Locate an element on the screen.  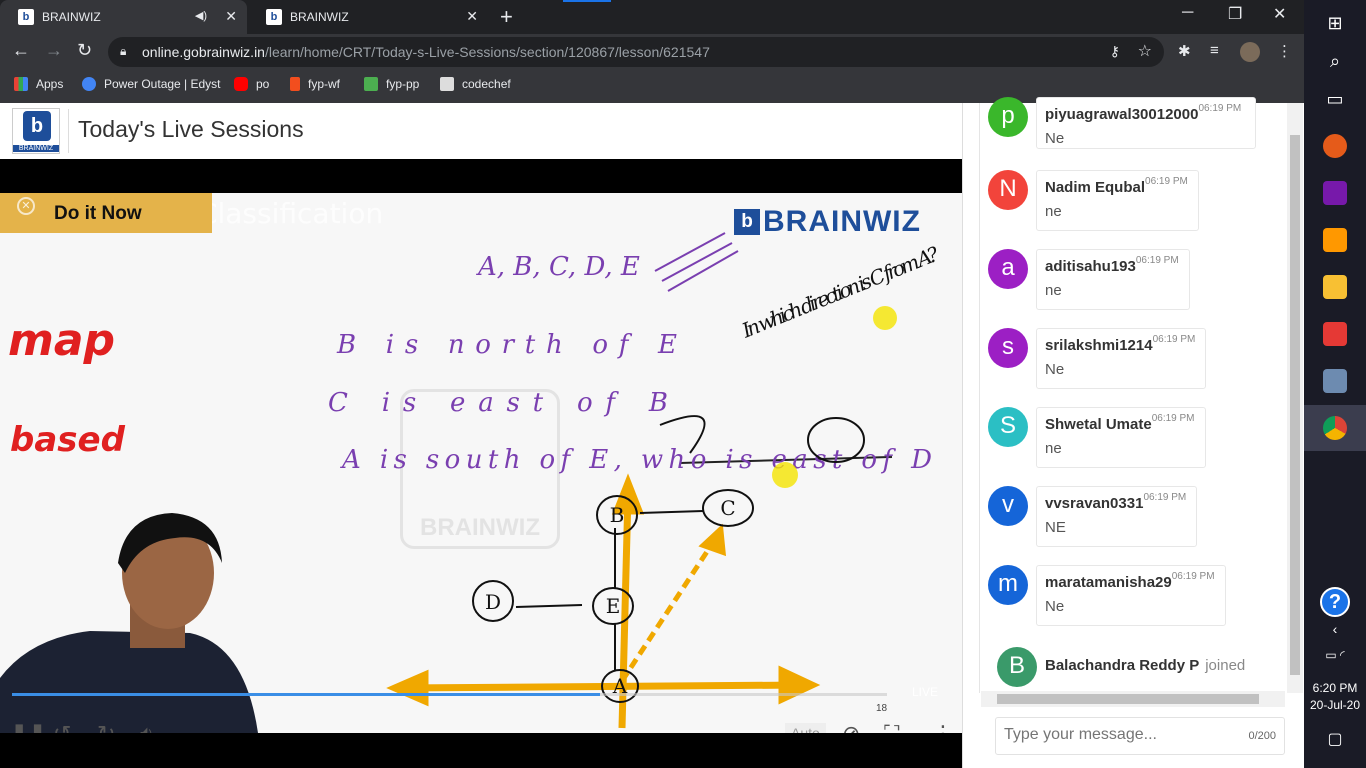
bookmark-label: Apps is located at coordinates (50, 84).